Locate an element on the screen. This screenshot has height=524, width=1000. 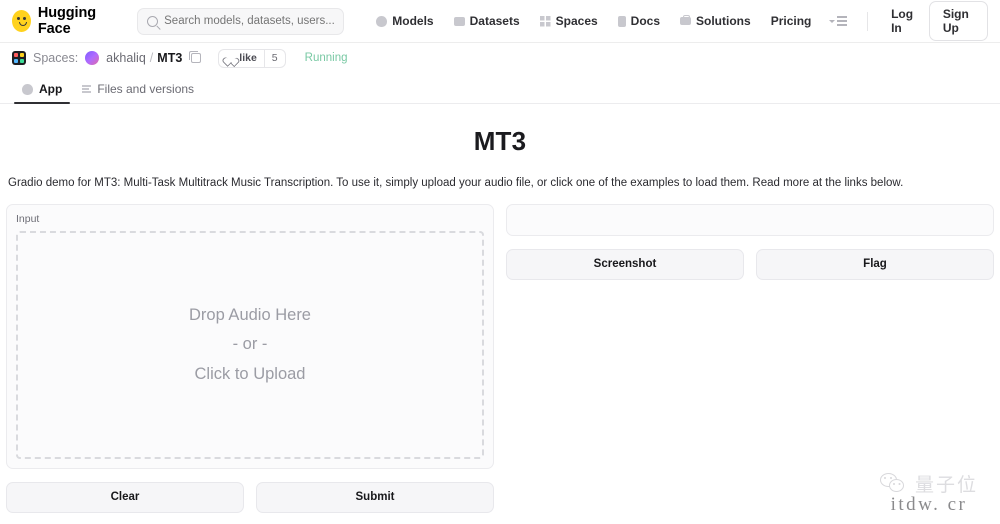
hamburger-menu-icon is located at coordinates (838, 21).